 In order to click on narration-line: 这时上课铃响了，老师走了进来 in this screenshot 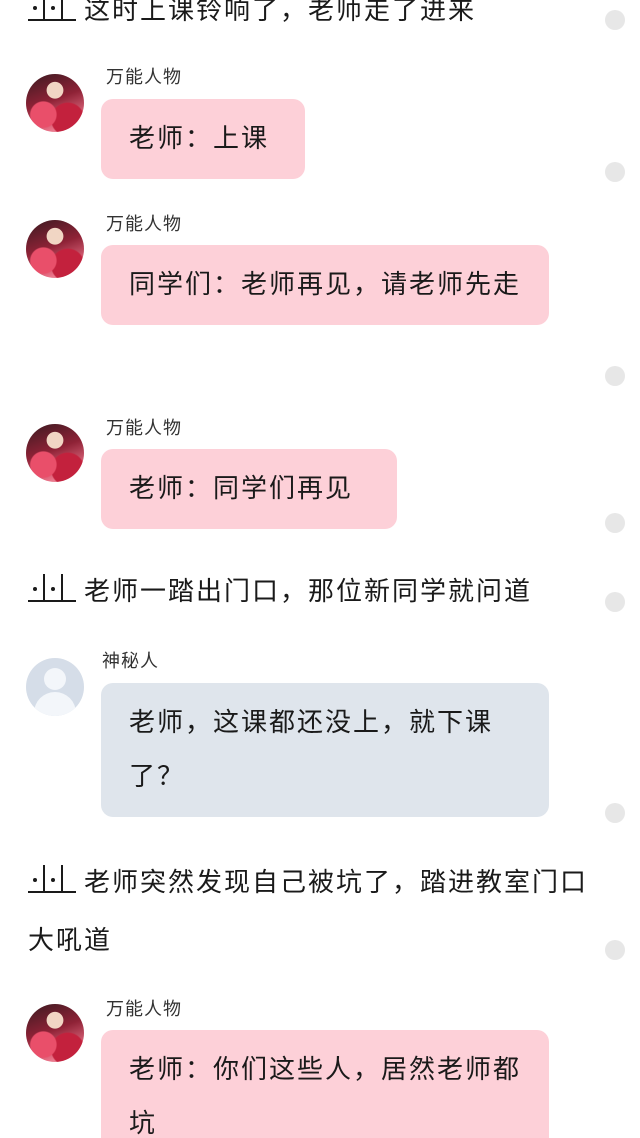, I will do `click(308, 20)`.